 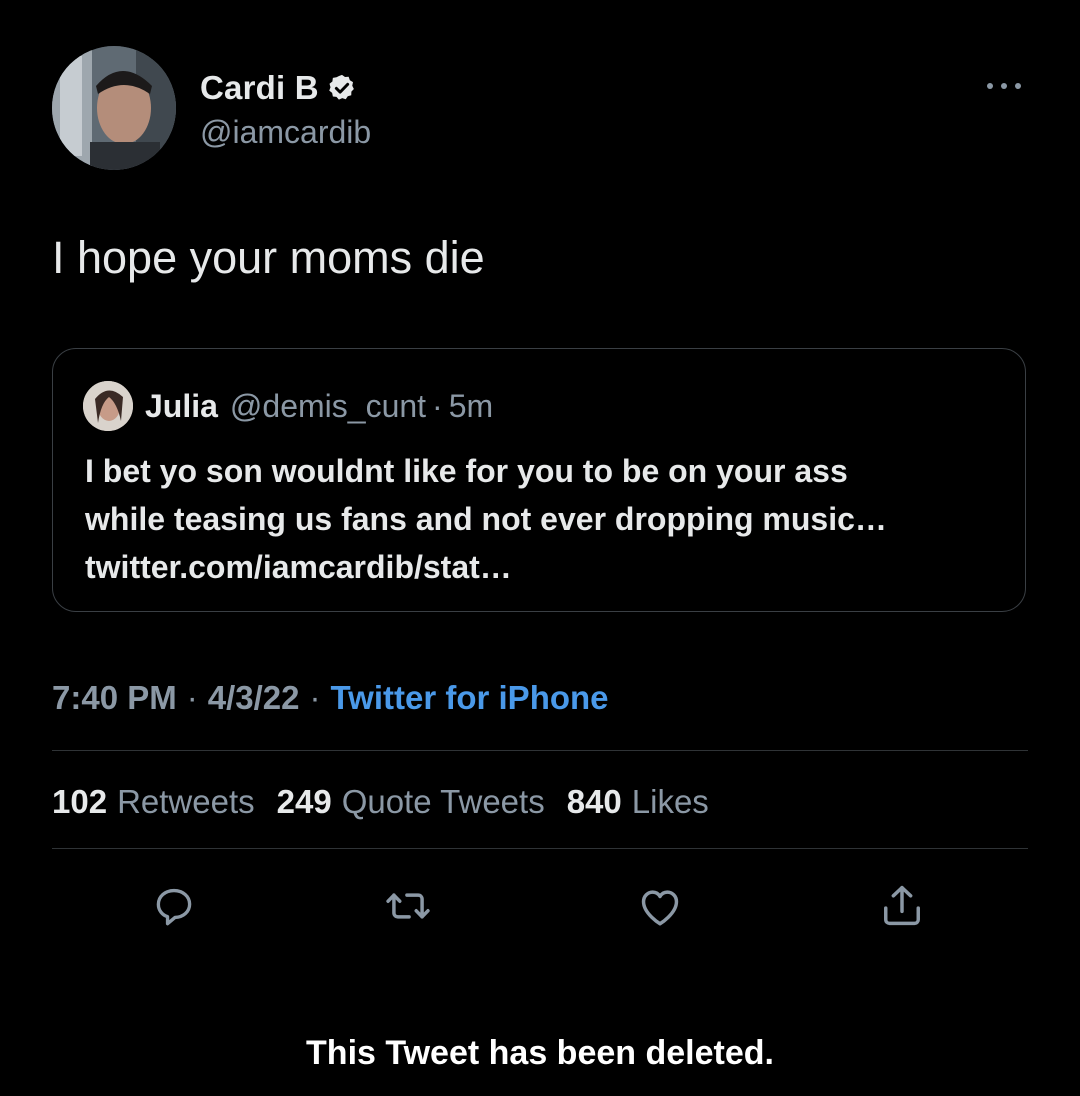 I want to click on more-options-icon, so click(x=1004, y=86).